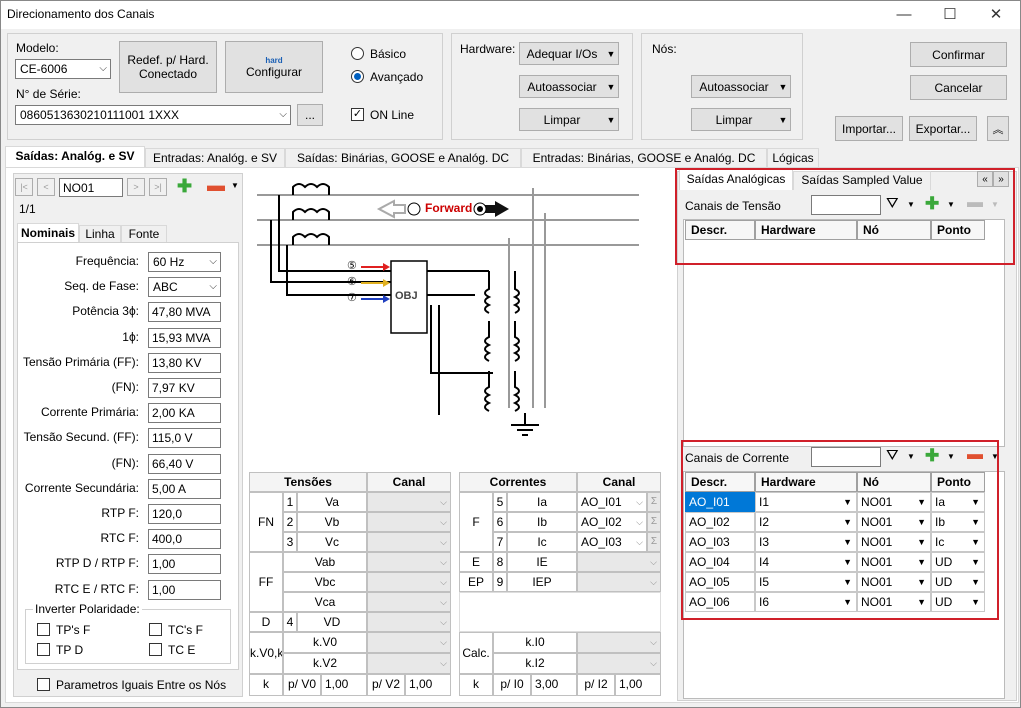 The image size is (1021, 708). I want to click on remove-node-icon: ▬, so click(216, 185).